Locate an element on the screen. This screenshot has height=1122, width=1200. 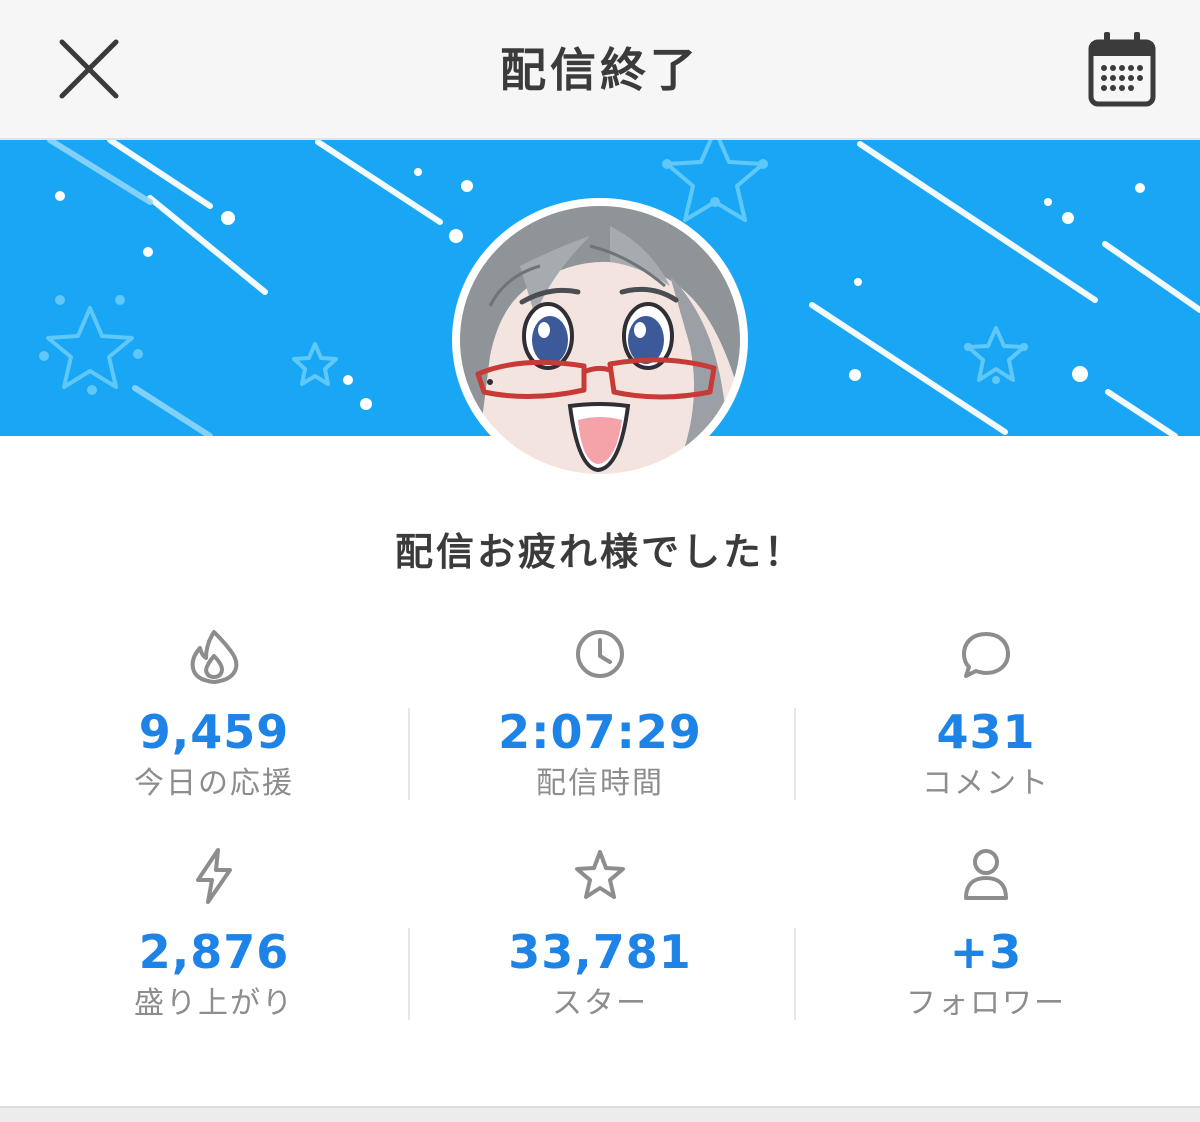
stat-excitement-label: 盛り上がり is located at coordinates (214, 1003).